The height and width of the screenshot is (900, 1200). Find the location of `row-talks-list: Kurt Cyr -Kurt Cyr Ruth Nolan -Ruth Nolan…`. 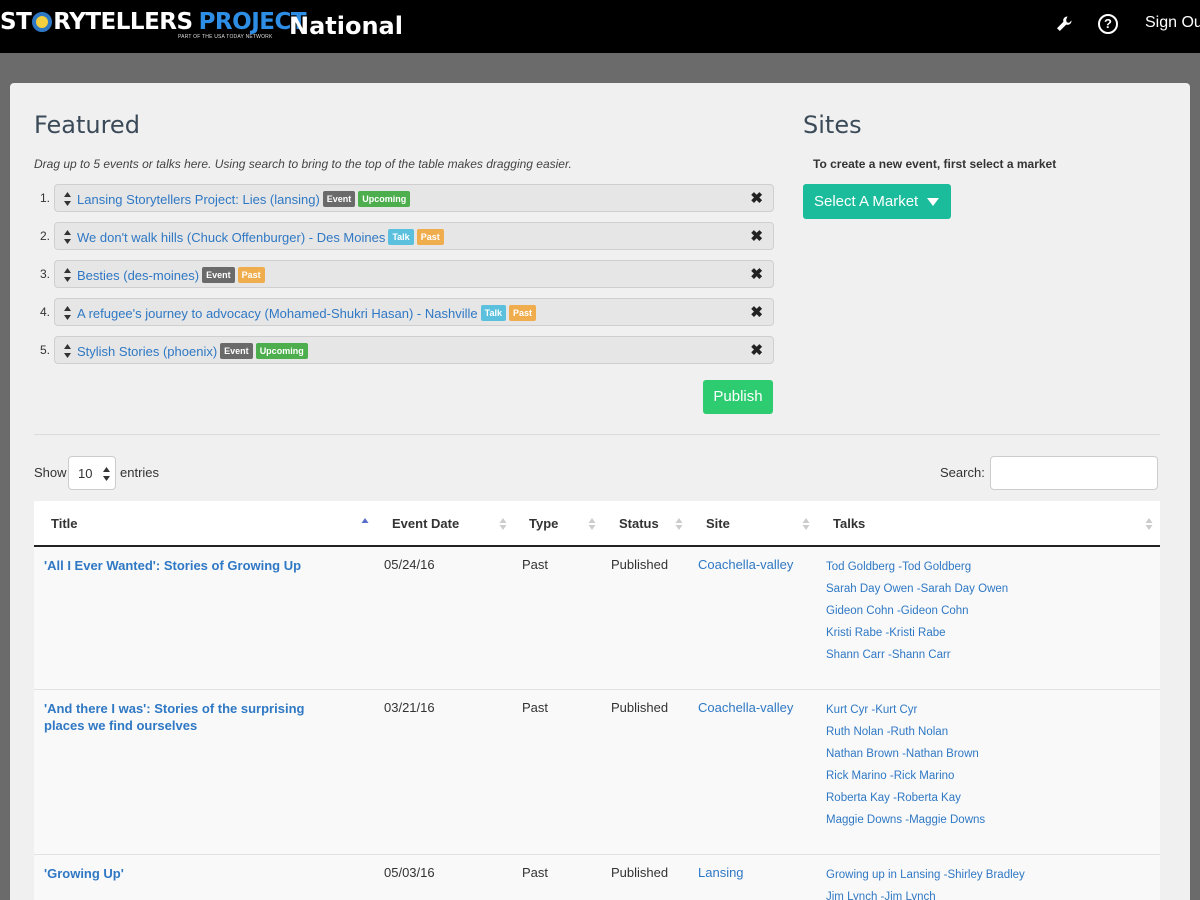

row-talks-list: Kurt Cyr -Kurt Cyr Ruth Nolan -Ruth Nolan… is located at coordinates (905, 765).